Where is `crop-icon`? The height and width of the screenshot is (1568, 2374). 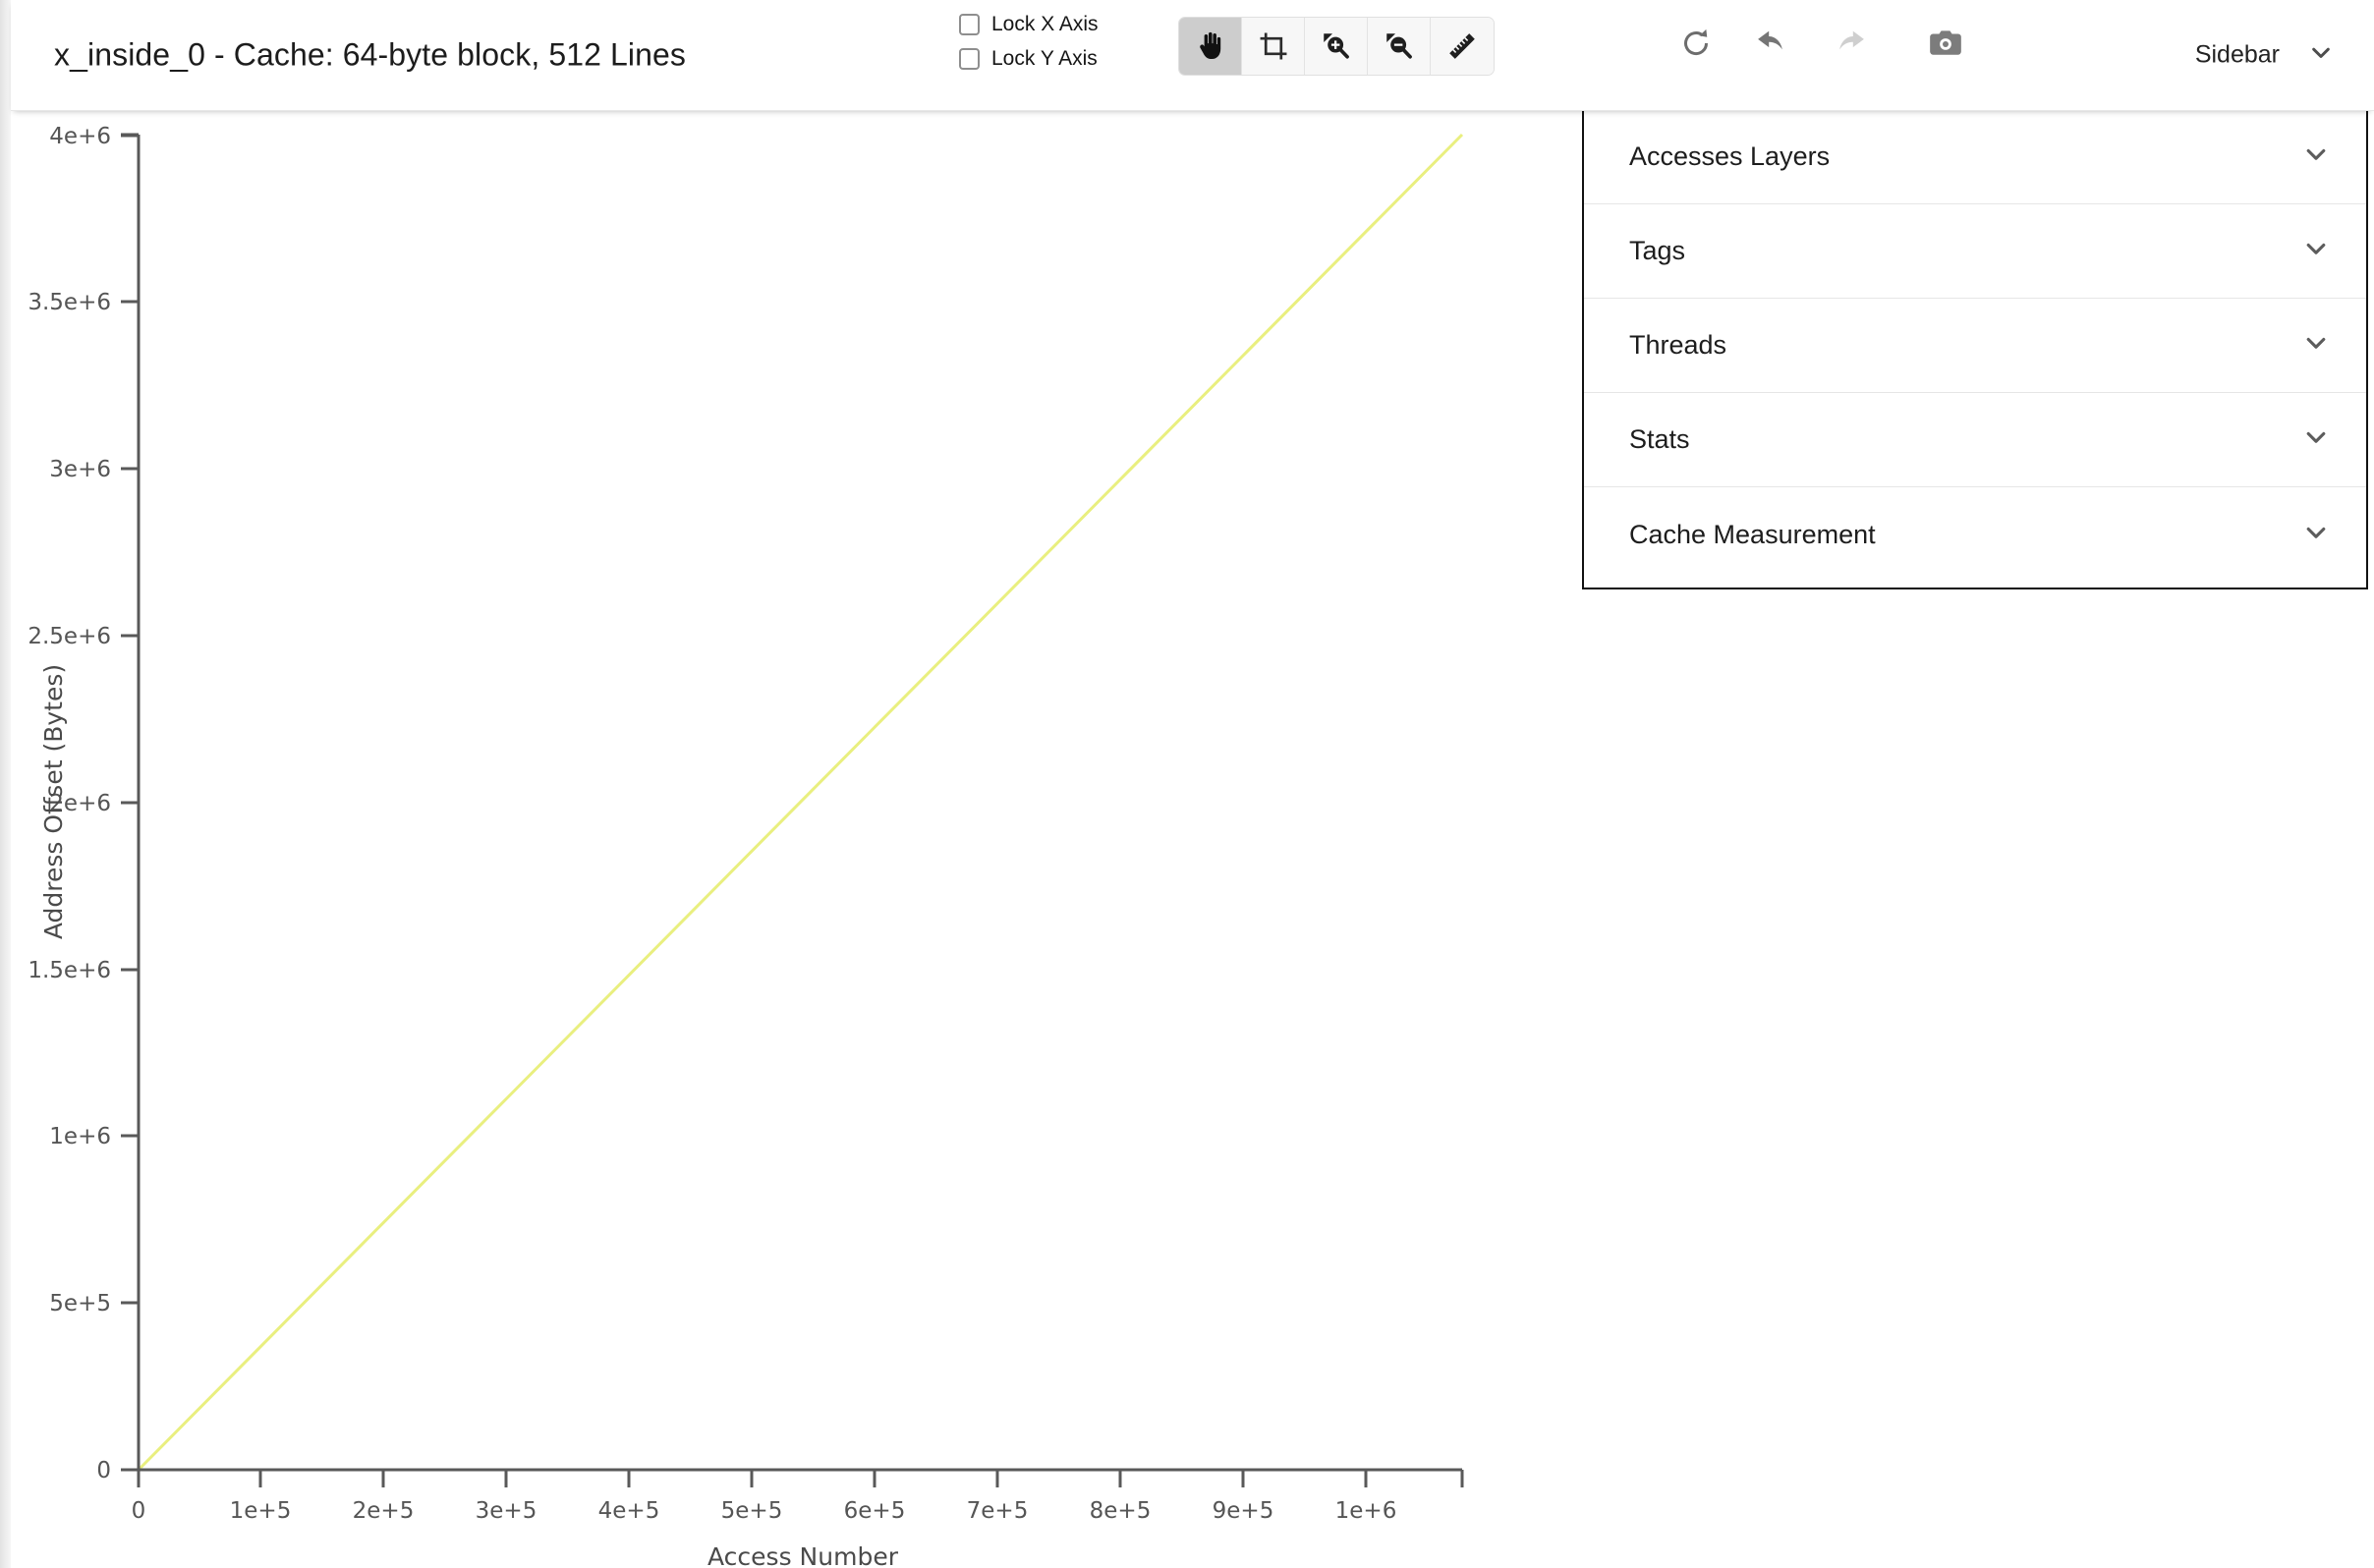
crop-icon is located at coordinates (1273, 46).